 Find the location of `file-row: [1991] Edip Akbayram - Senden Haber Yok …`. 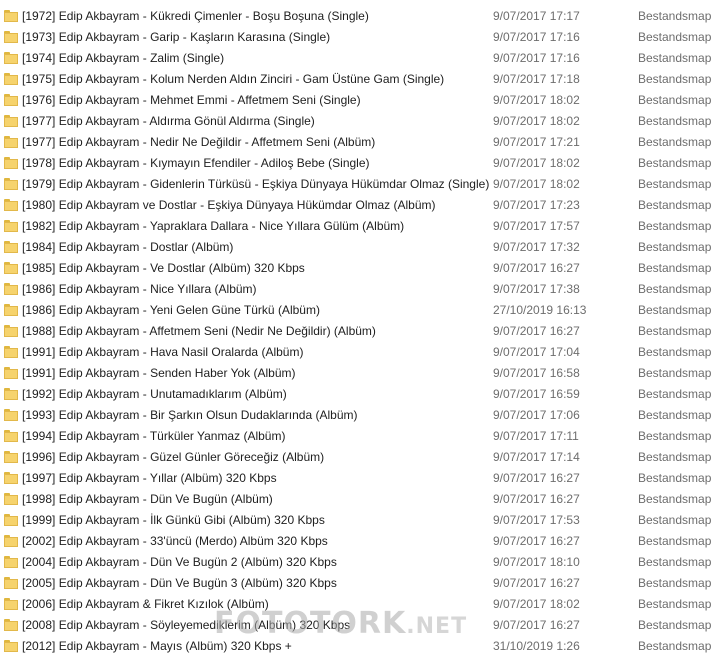

file-row: [1991] Edip Akbayram - Senden Haber Yok … is located at coordinates (359, 373).